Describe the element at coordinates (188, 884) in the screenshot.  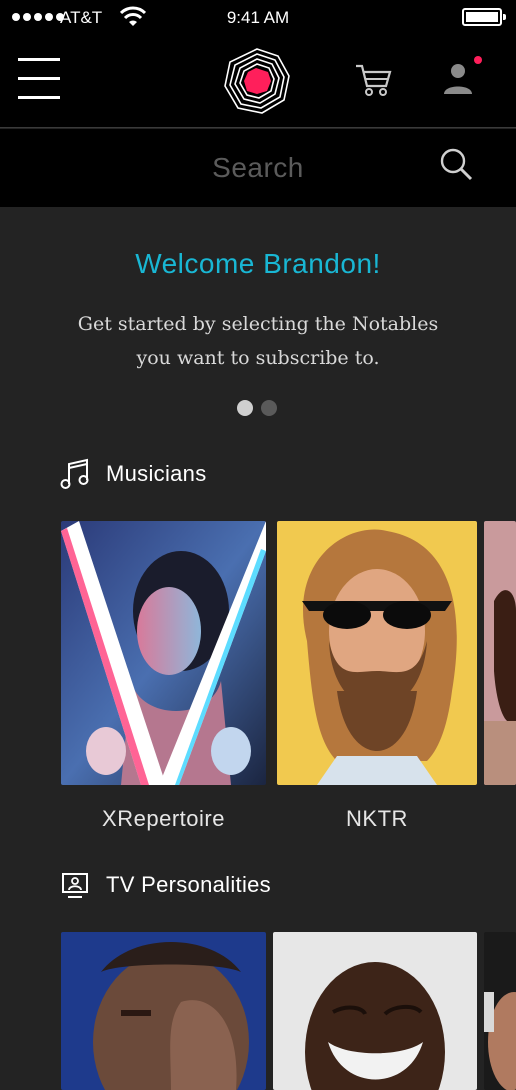
I see `section-title-tv-personalities: TV Personalities` at that location.